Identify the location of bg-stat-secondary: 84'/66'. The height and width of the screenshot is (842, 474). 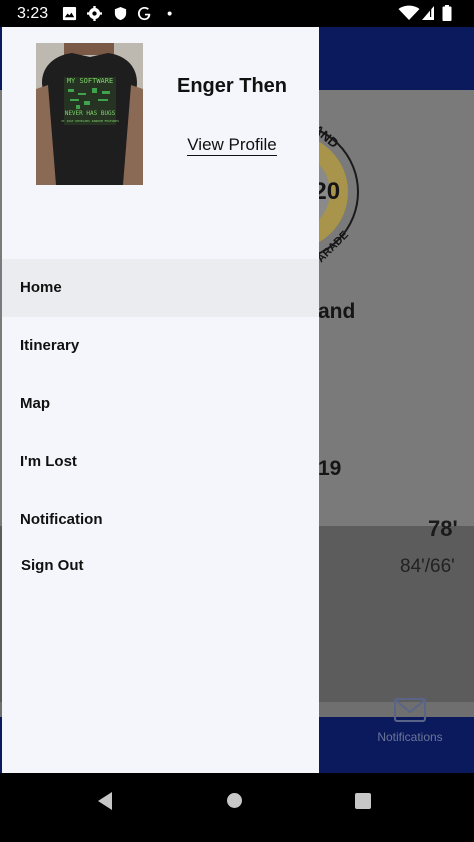
(427, 566).